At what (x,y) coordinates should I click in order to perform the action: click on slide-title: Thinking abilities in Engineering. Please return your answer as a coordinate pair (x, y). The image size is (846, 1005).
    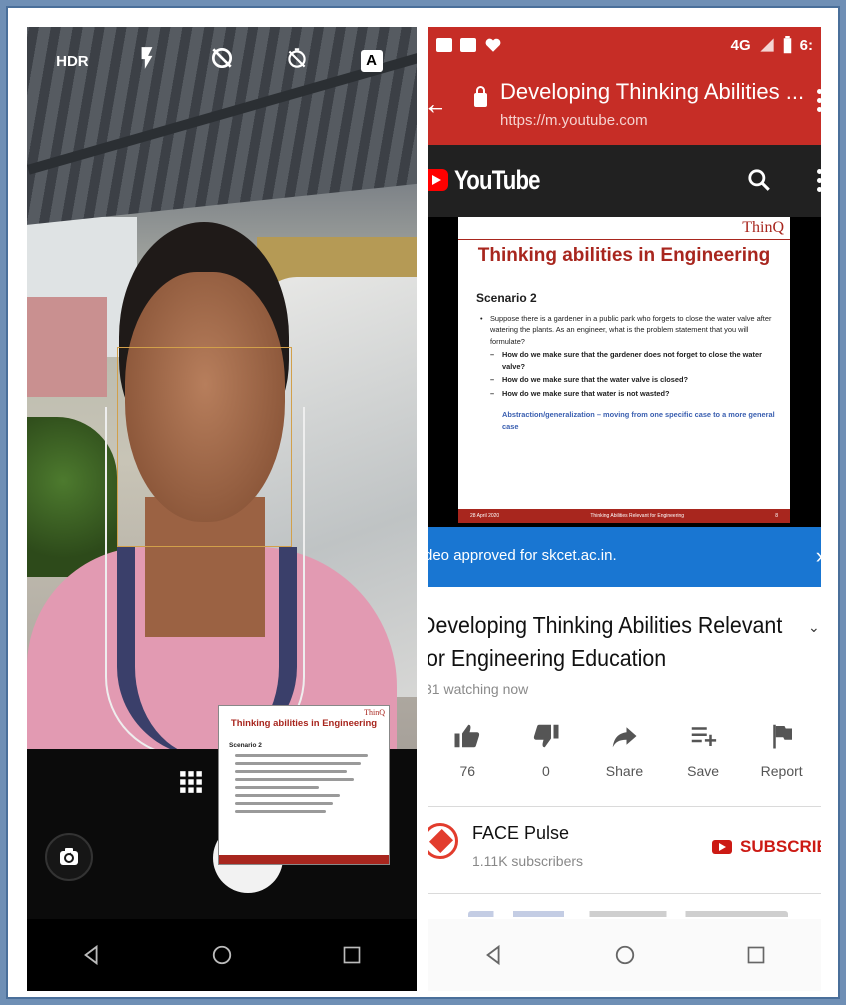
    Looking at the image, I should click on (624, 255).